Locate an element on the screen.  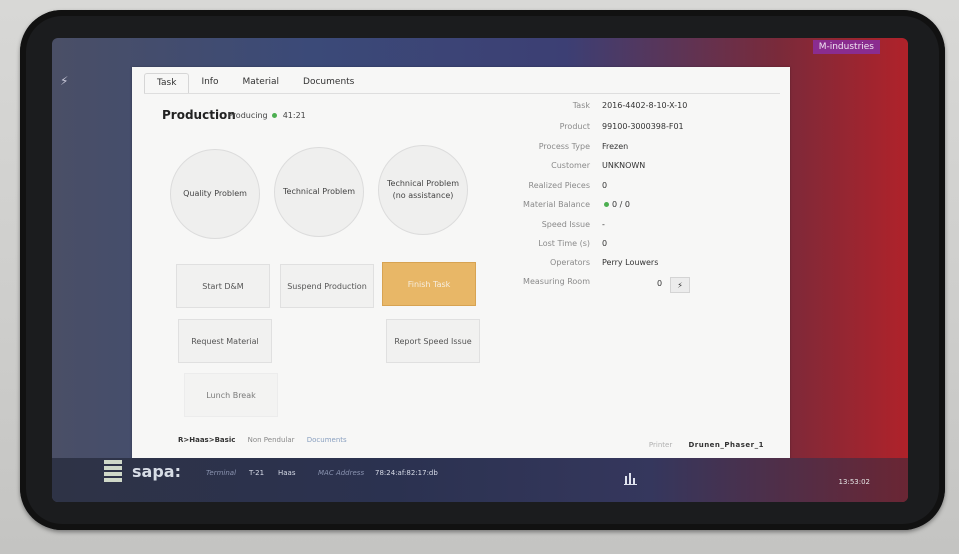
start-dm-button: Start D&M is located at coordinates (223, 286).